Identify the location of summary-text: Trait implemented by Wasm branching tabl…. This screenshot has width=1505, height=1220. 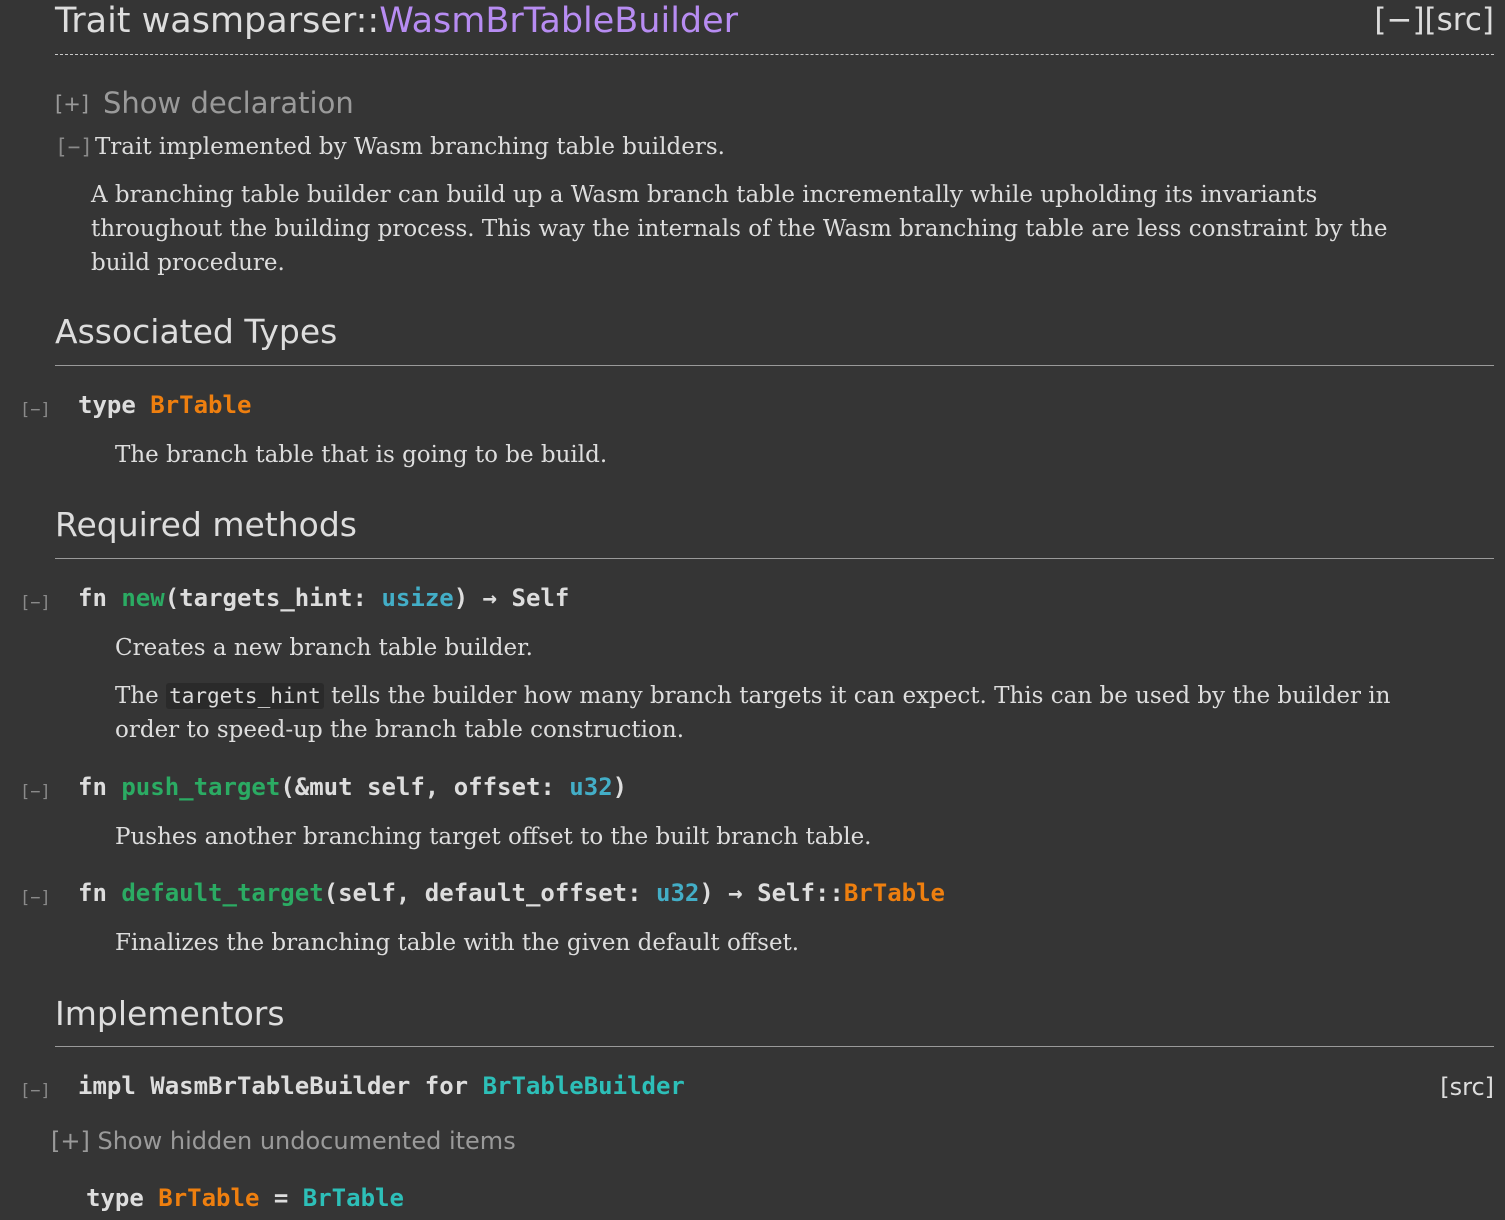
(409, 147).